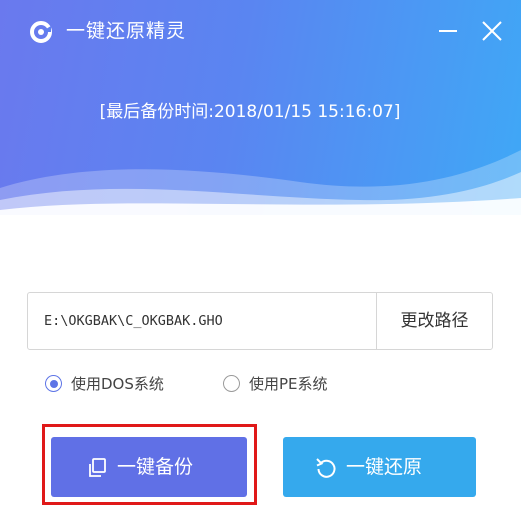 The image size is (521, 518). I want to click on minimize-icon, so click(448, 31).